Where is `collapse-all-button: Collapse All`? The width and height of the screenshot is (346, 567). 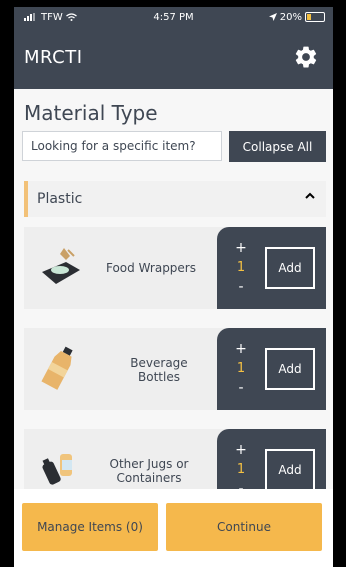 collapse-all-button: Collapse All is located at coordinates (277, 146).